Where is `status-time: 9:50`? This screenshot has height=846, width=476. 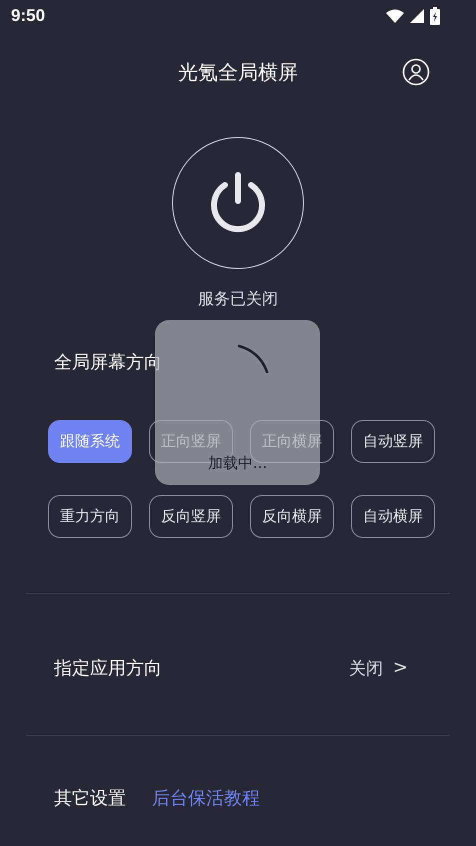
status-time: 9:50 is located at coordinates (28, 16).